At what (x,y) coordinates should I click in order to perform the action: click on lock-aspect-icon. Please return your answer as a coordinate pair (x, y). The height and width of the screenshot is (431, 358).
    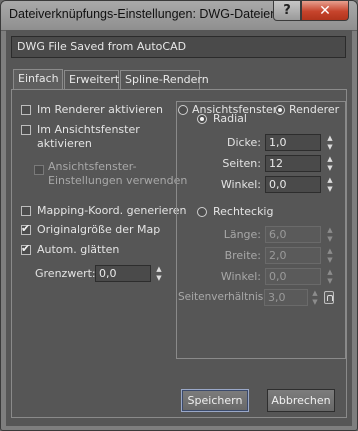
    Looking at the image, I should click on (329, 297).